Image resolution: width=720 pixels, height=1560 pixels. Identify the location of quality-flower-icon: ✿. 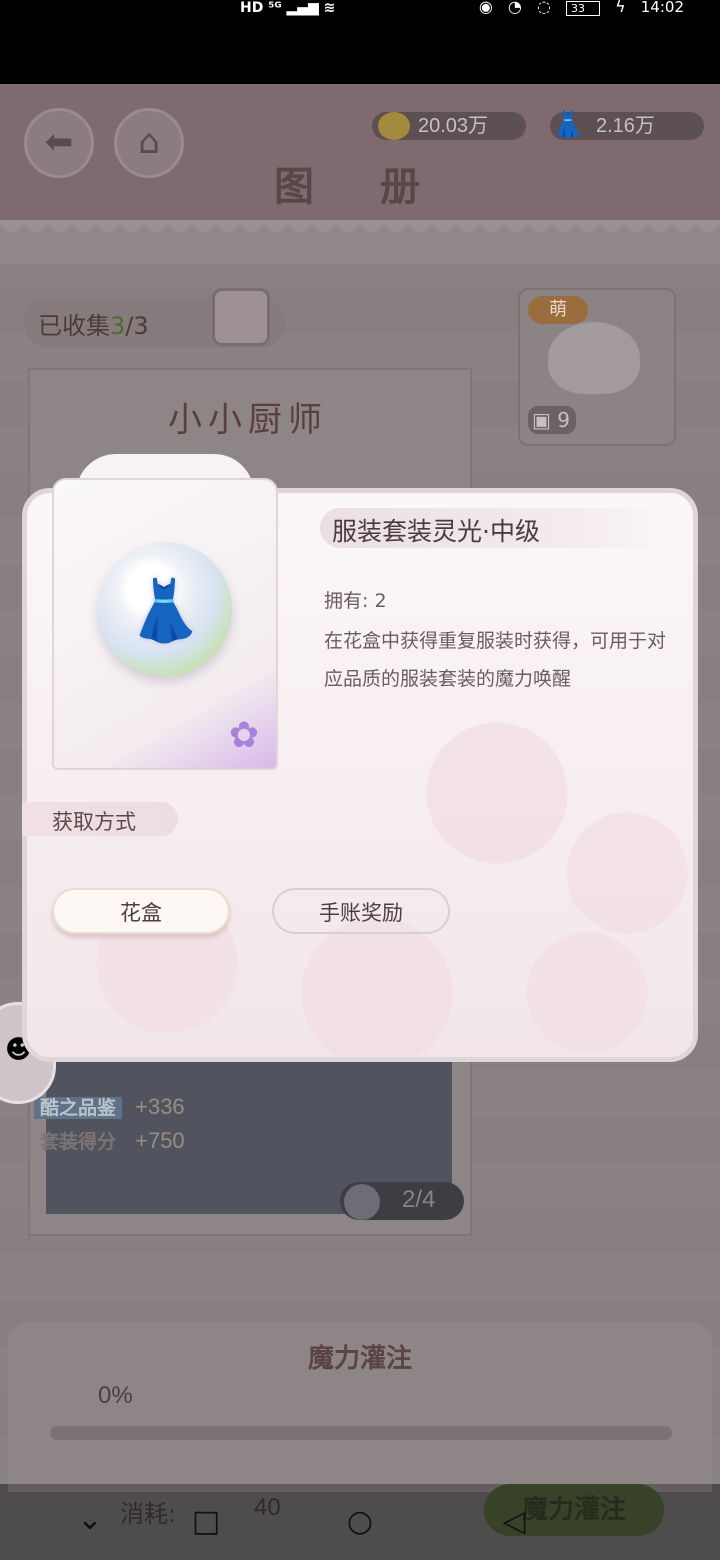
(244, 735).